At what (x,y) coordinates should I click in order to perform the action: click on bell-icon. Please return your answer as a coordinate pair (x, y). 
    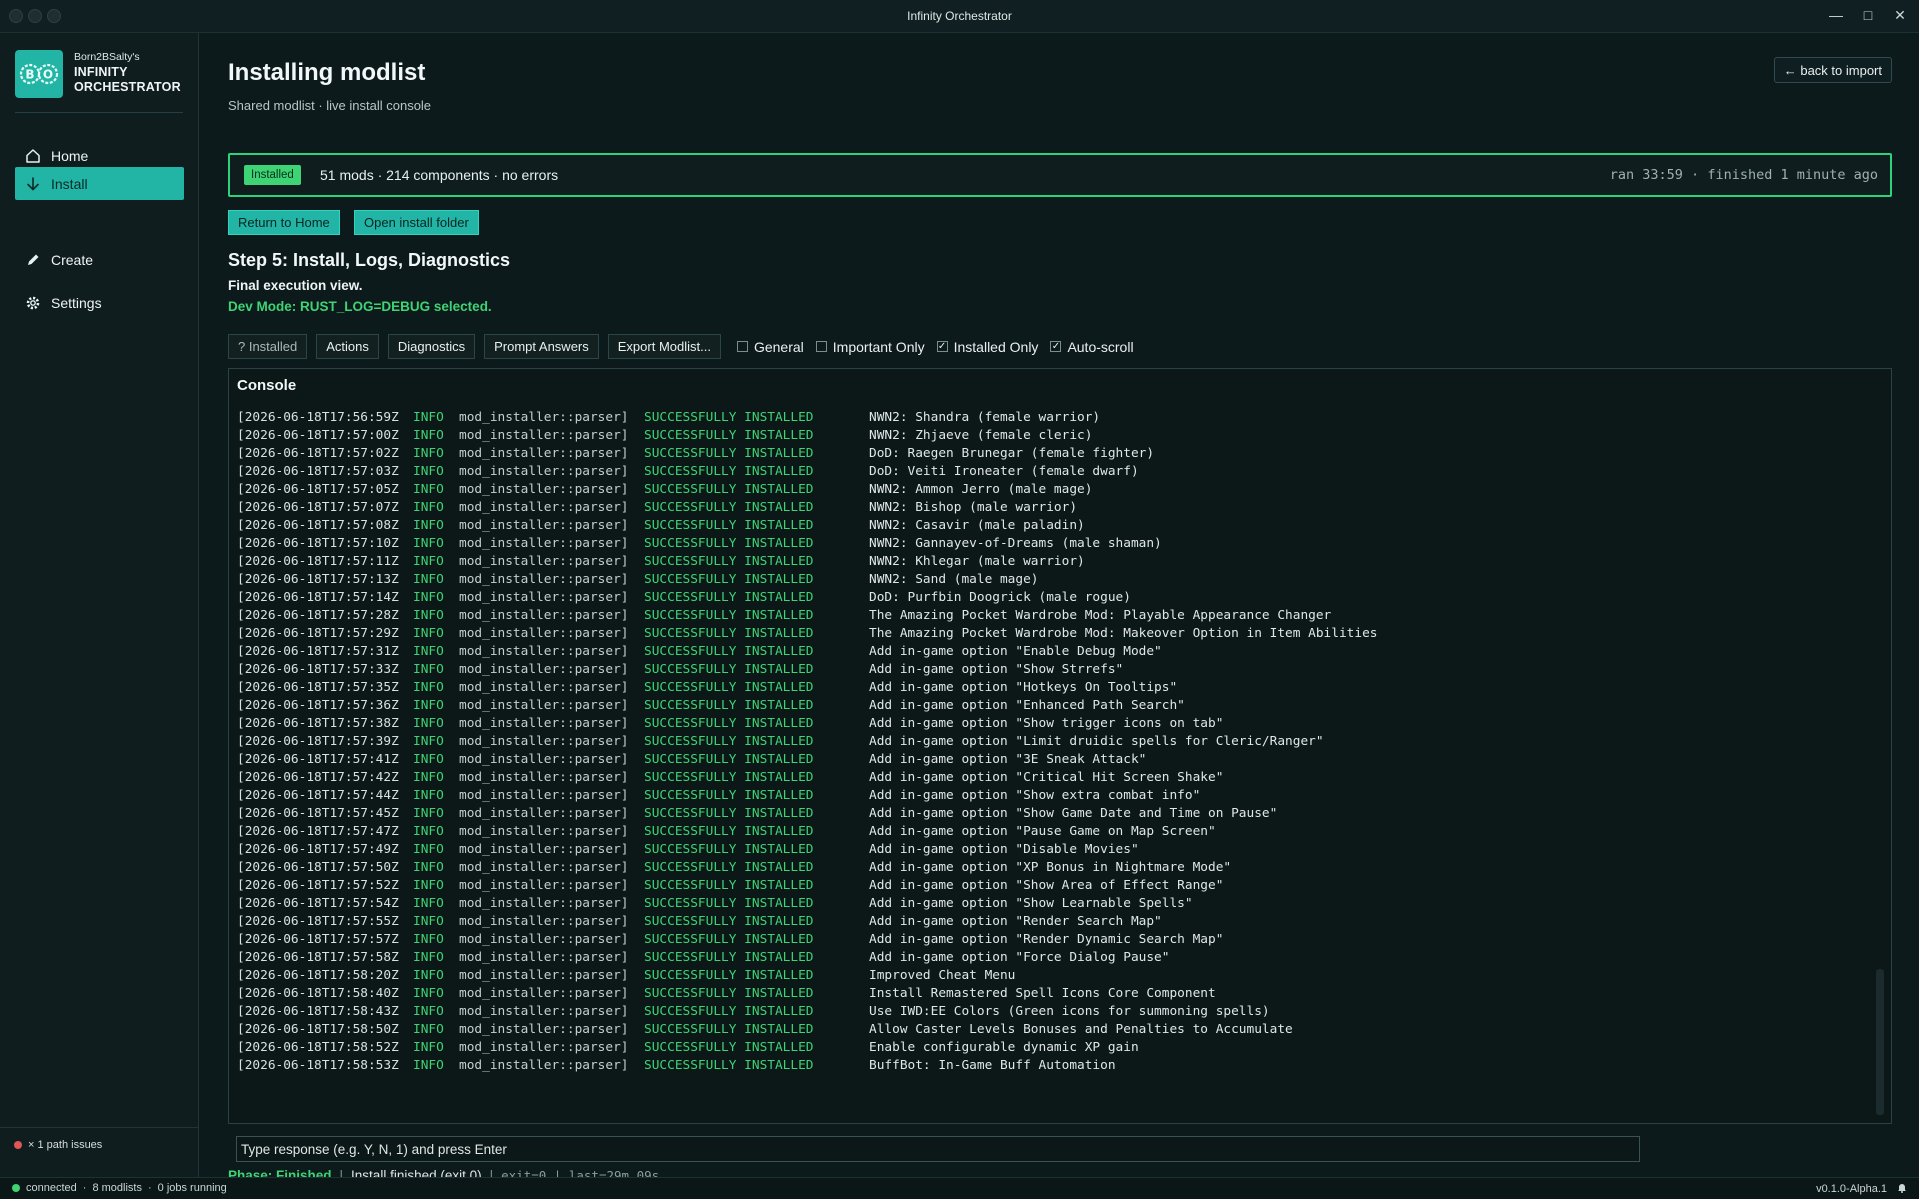
    Looking at the image, I should click on (1902, 1189).